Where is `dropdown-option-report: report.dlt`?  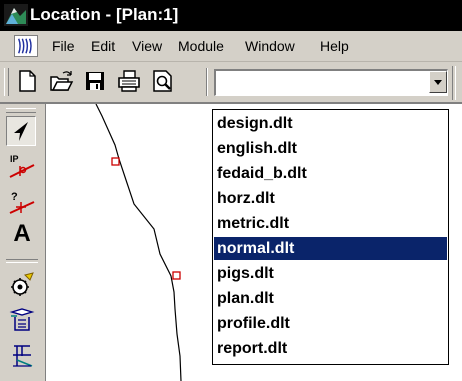
dropdown-option-report: report.dlt is located at coordinates (330, 348).